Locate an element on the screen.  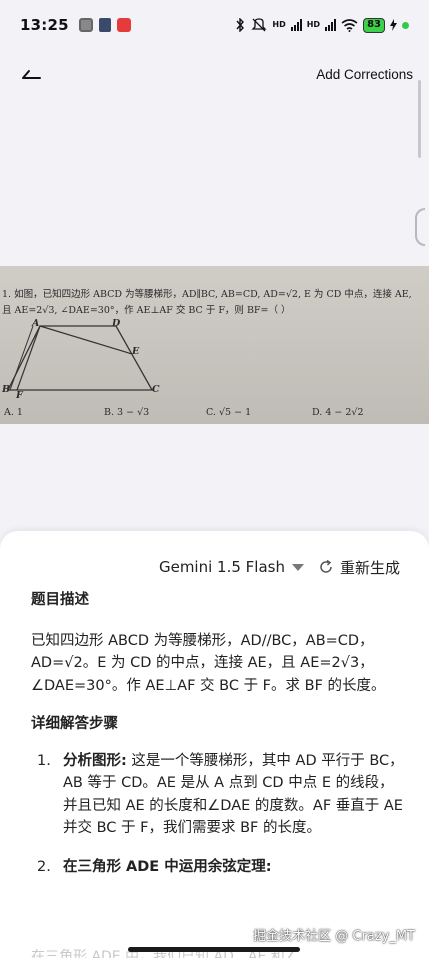
option-a: A. 1 is located at coordinates (13, 412).